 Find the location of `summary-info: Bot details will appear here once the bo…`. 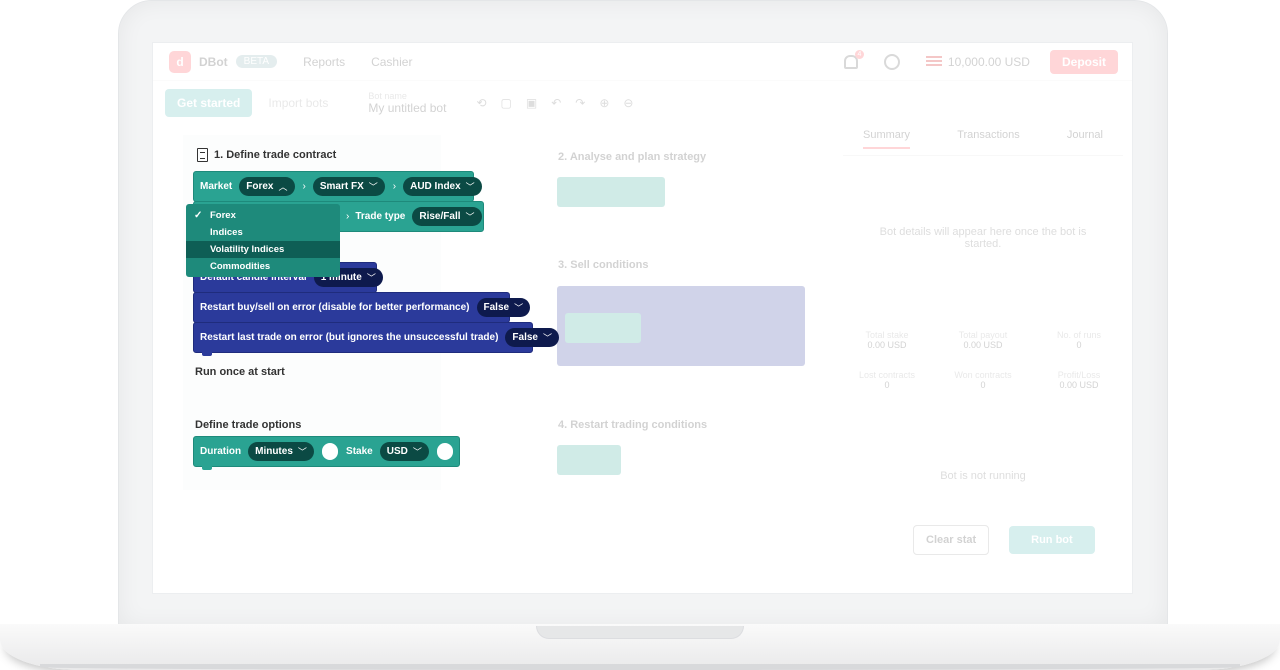

summary-info: Bot details will appear here once the bo… is located at coordinates (983, 238).